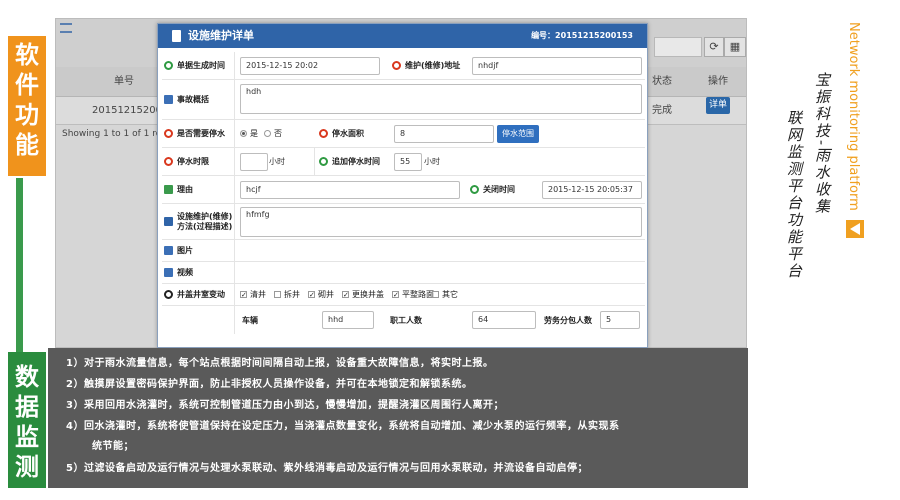 The image size is (900, 500). What do you see at coordinates (620, 320) in the screenshot?
I see `contract-field: 5` at bounding box center [620, 320].